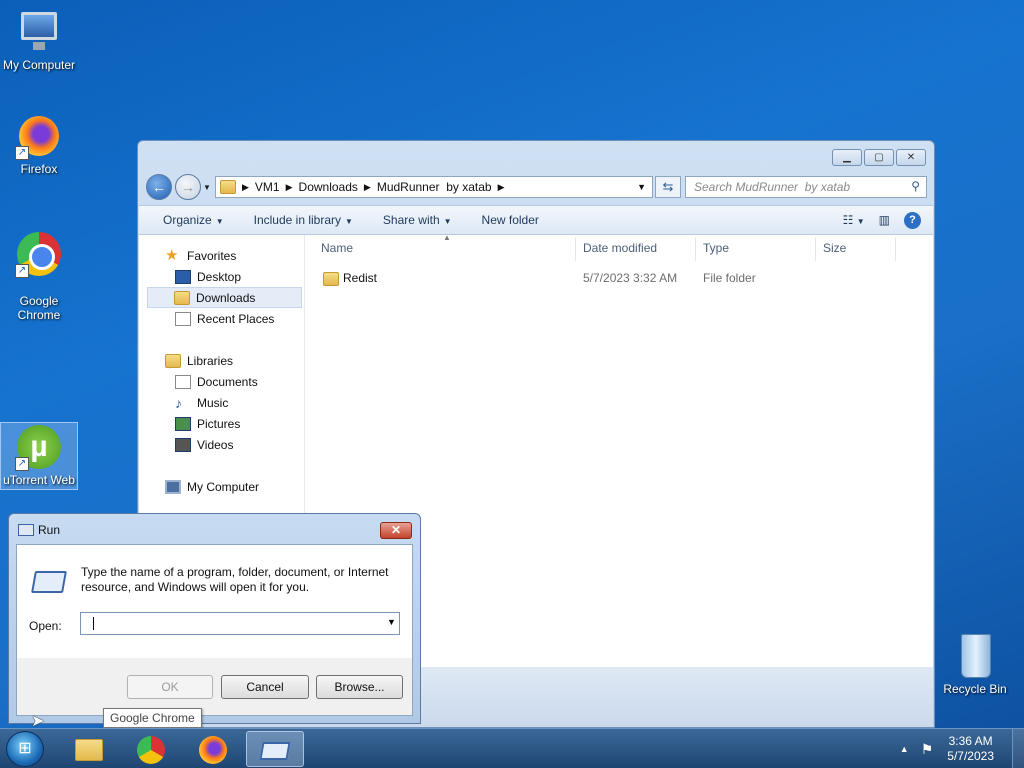 This screenshot has height=768, width=1024. Describe the element at coordinates (25, 749) in the screenshot. I see `start-button: ⊞` at that location.